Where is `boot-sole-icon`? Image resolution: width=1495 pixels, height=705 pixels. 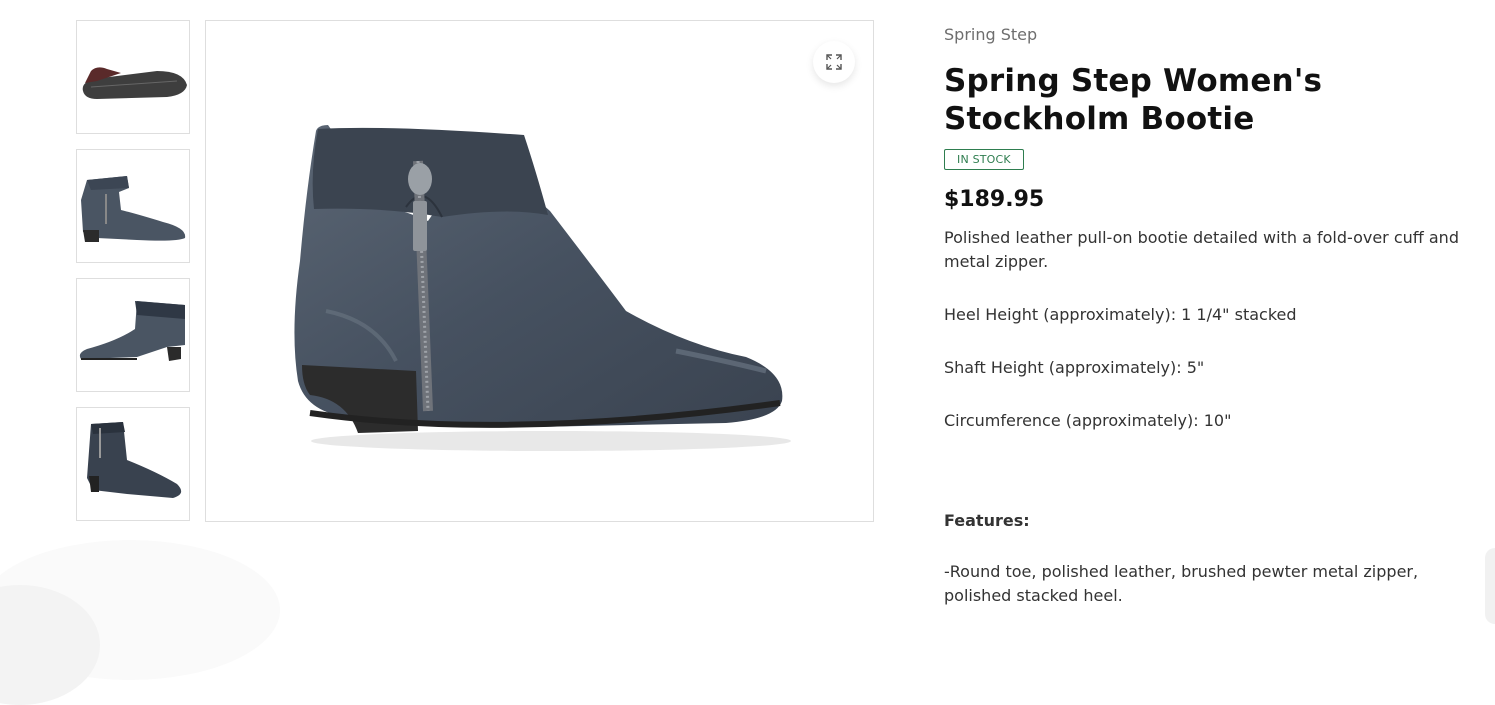
boot-sole-icon is located at coordinates (134, 83).